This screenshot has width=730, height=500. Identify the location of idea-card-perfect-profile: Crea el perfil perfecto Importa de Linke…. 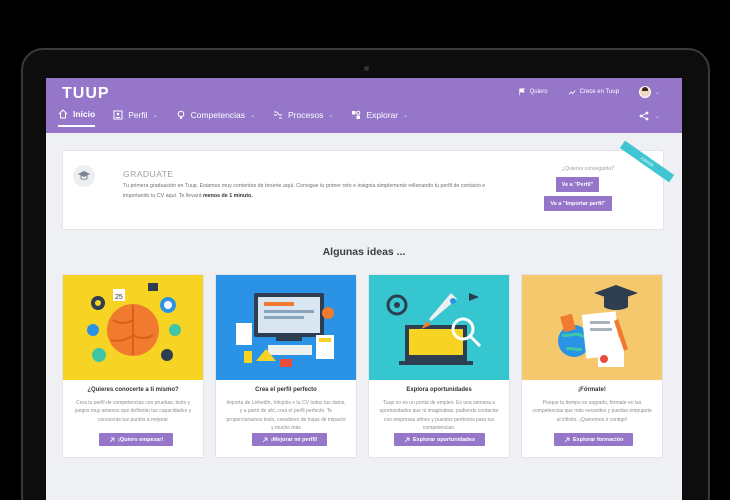
(286, 366).